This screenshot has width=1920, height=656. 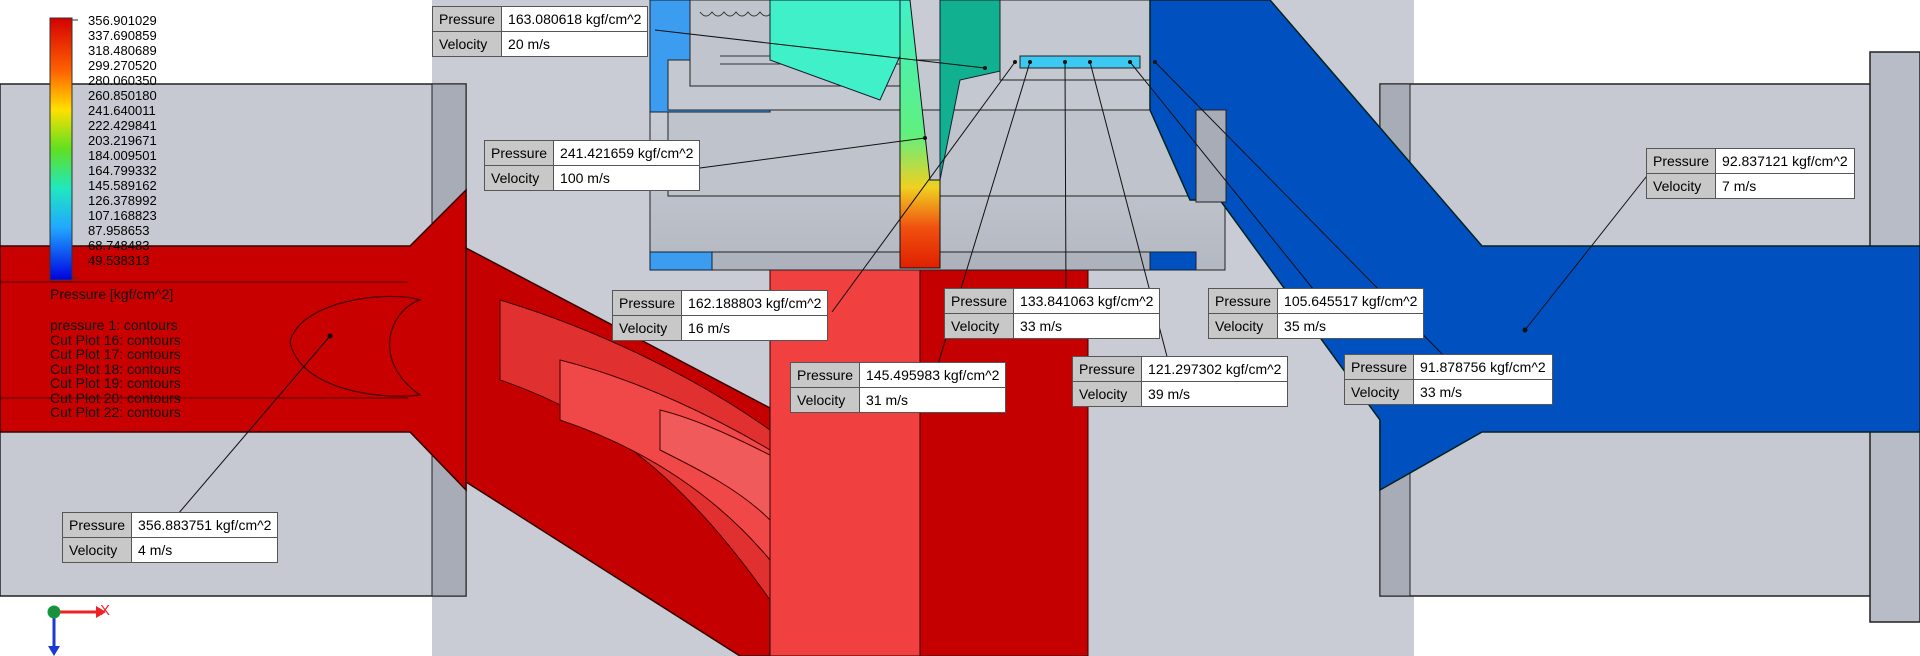 What do you see at coordinates (1785, 161) in the screenshot?
I see `pressure-value: 92.837121 kgf/cm^2` at bounding box center [1785, 161].